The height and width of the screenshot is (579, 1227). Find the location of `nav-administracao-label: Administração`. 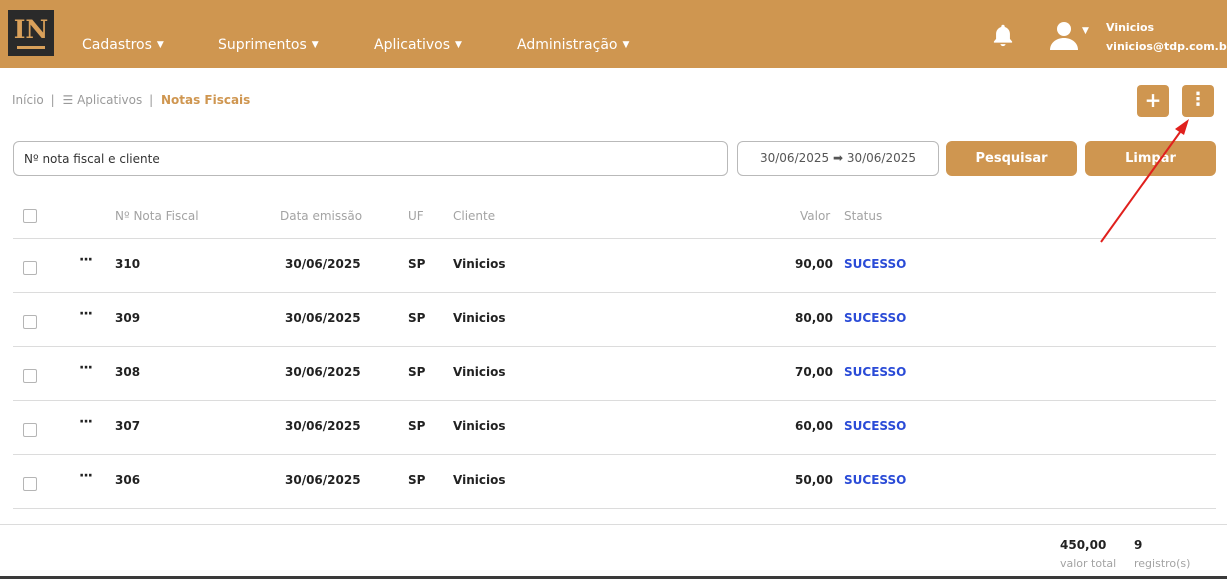

nav-administracao-label: Administração is located at coordinates (567, 45).